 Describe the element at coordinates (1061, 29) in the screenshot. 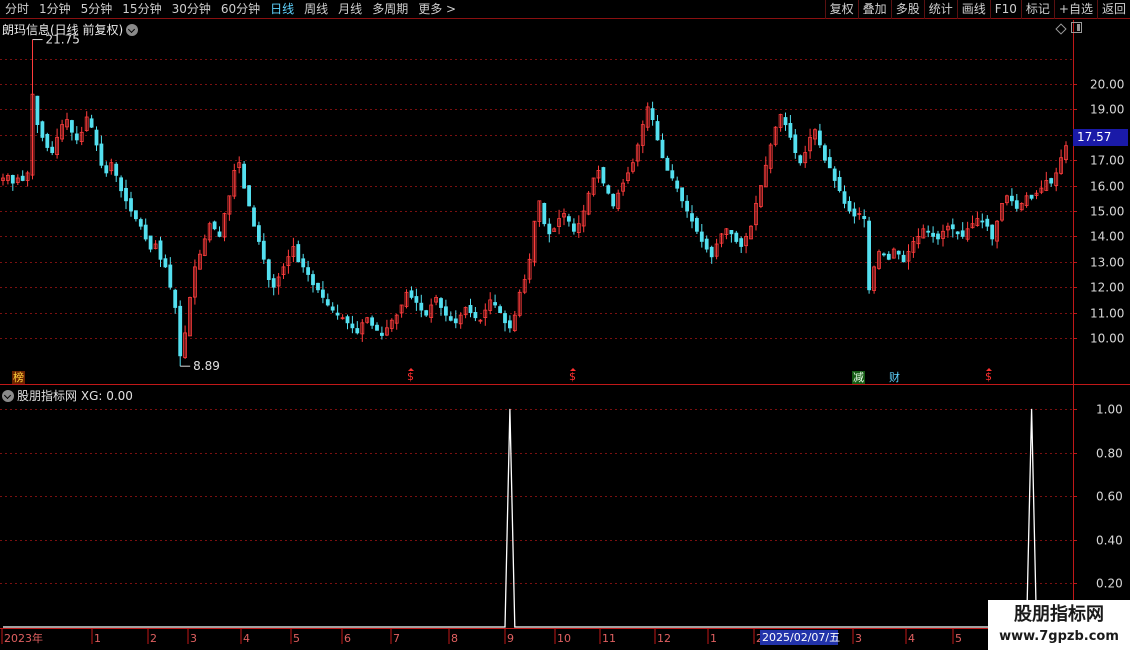

I see `diamond-icon` at that location.